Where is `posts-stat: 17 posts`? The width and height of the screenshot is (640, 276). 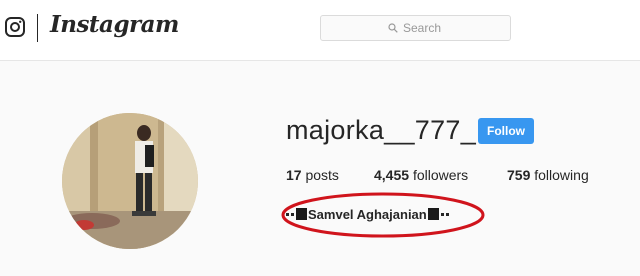
posts-stat: 17 posts is located at coordinates (312, 175).